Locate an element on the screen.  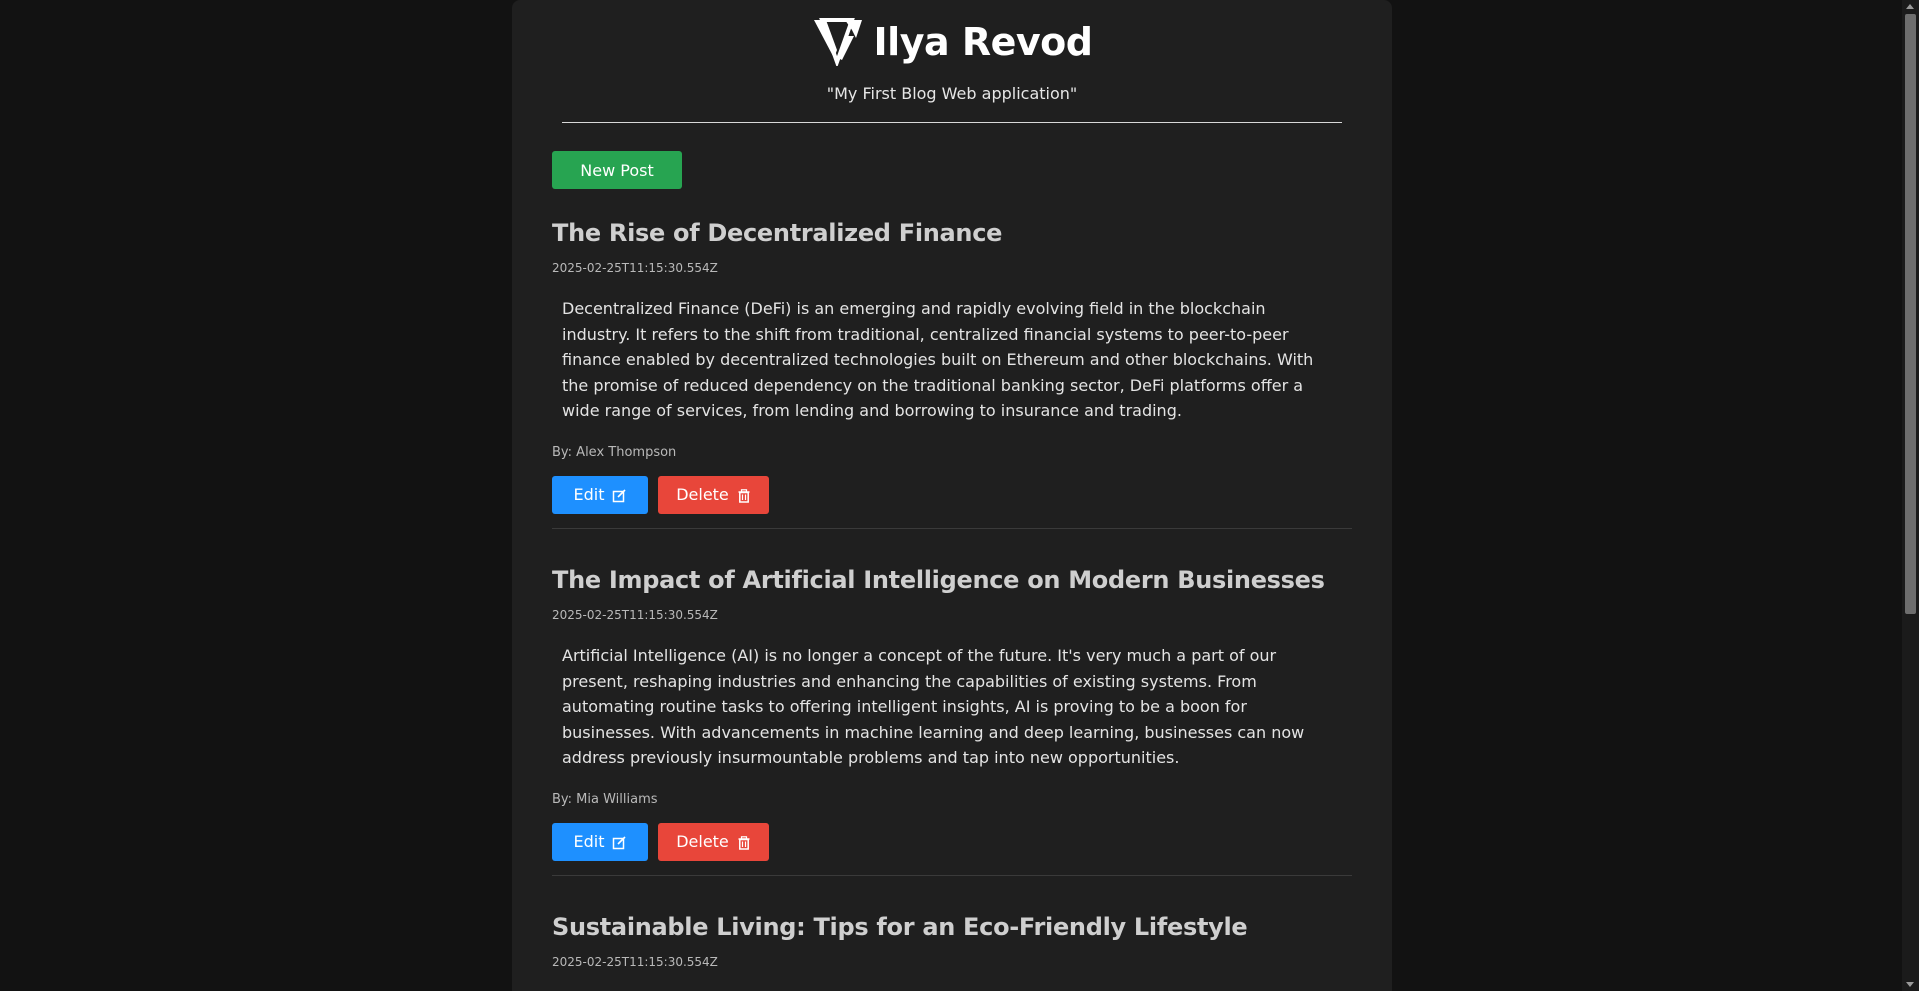
post-author: By: Mia Williams is located at coordinates (605, 799).